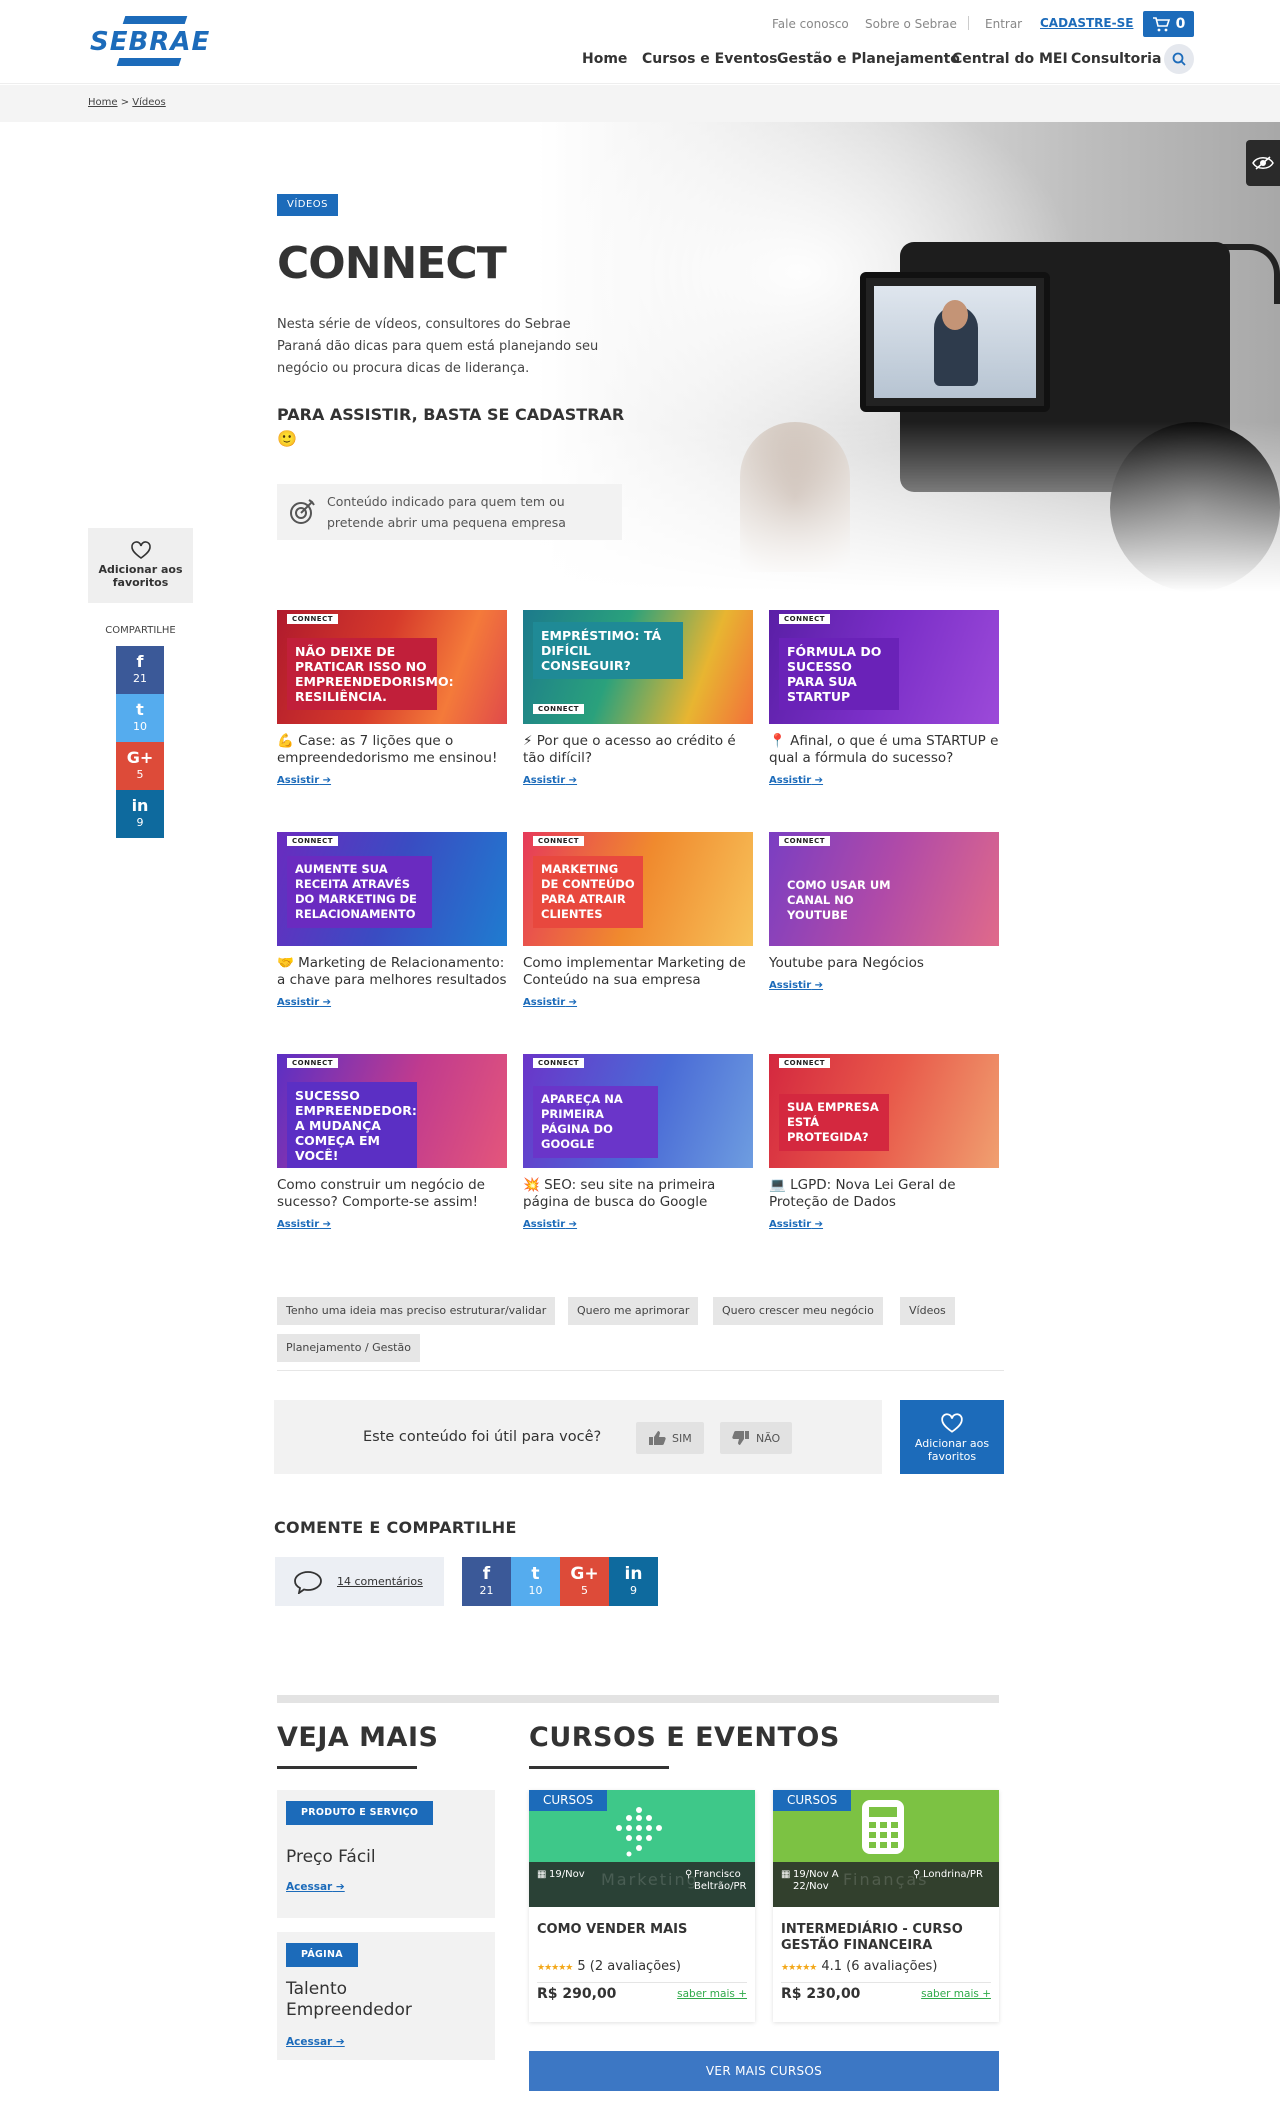 The height and width of the screenshot is (2111, 1280). Describe the element at coordinates (1116, 59) in the screenshot. I see `nav-consulting: Consultoria` at that location.